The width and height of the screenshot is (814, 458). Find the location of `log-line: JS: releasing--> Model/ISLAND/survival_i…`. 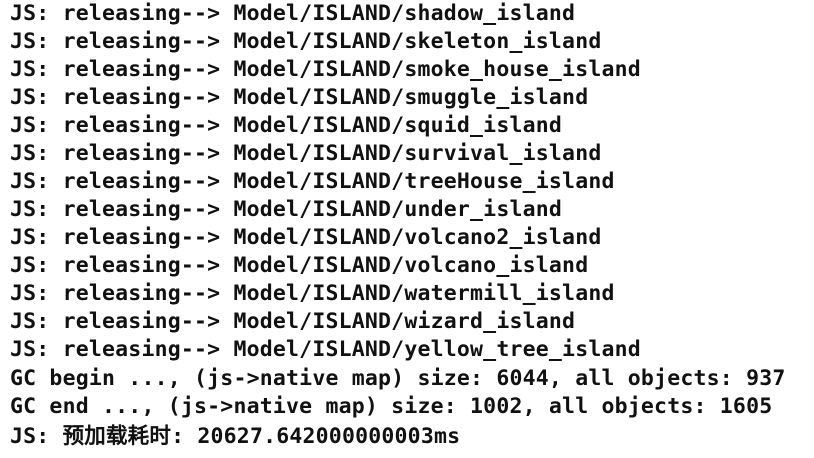

log-line: JS: releasing--> Model/ISLAND/survival_i… is located at coordinates (306, 153).